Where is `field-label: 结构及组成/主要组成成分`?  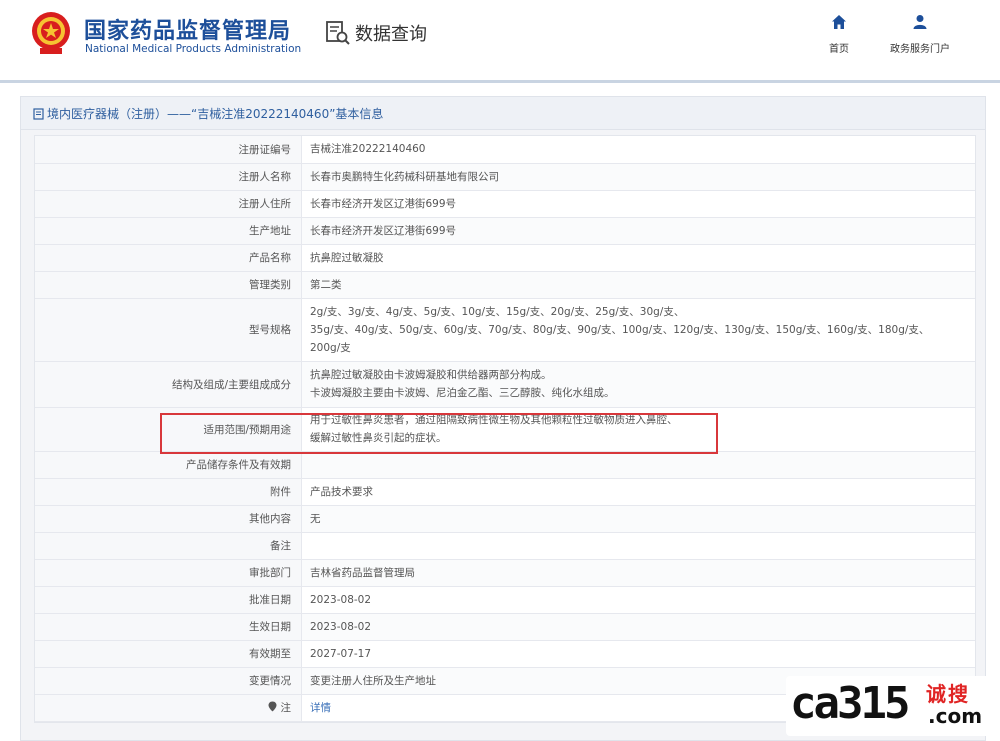 field-label: 结构及组成/主要组成成分 is located at coordinates (168, 384).